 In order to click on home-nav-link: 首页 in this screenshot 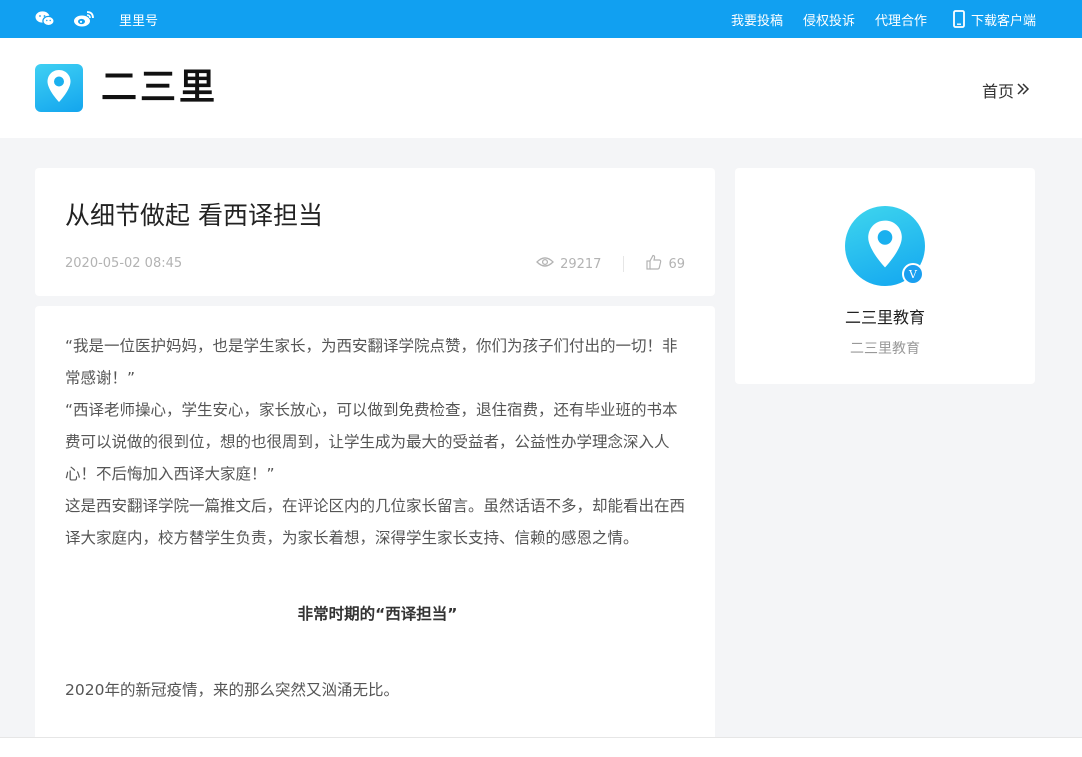, I will do `click(1006, 90)`.